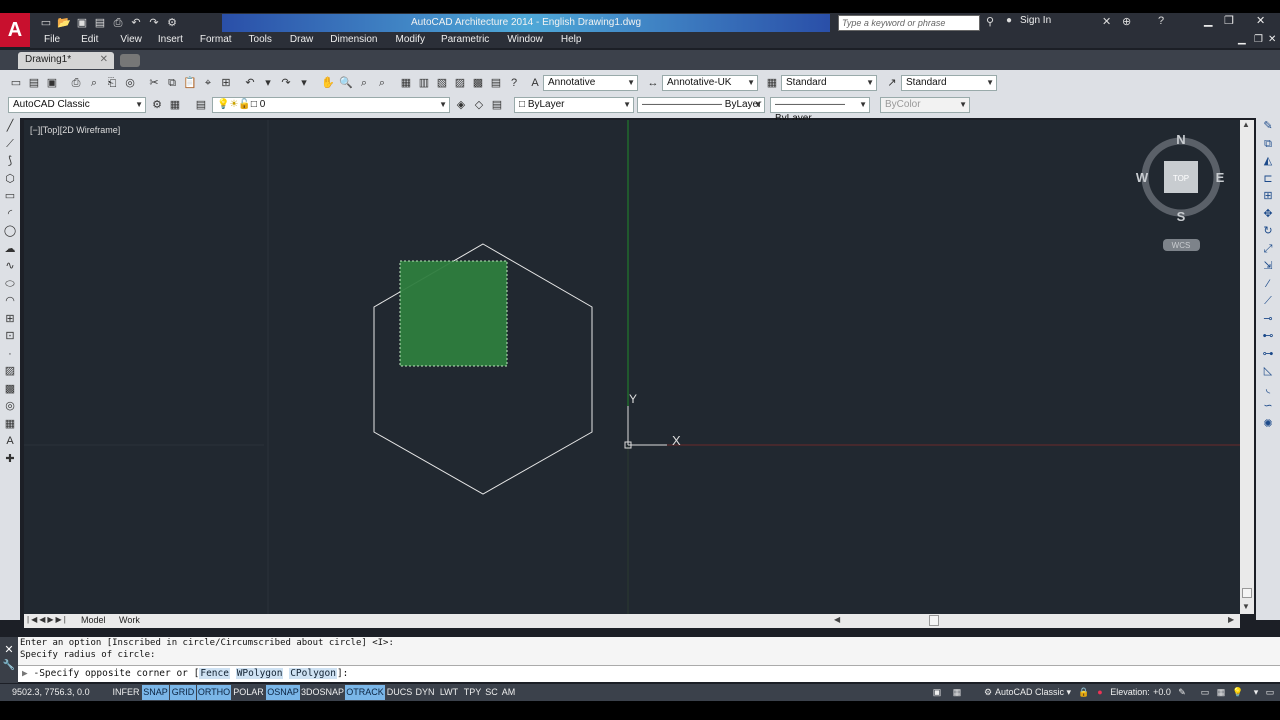 The image size is (1280, 720). Describe the element at coordinates (957, 692) in the screenshot. I see `quick-view-layouts-icon: ▦` at that location.